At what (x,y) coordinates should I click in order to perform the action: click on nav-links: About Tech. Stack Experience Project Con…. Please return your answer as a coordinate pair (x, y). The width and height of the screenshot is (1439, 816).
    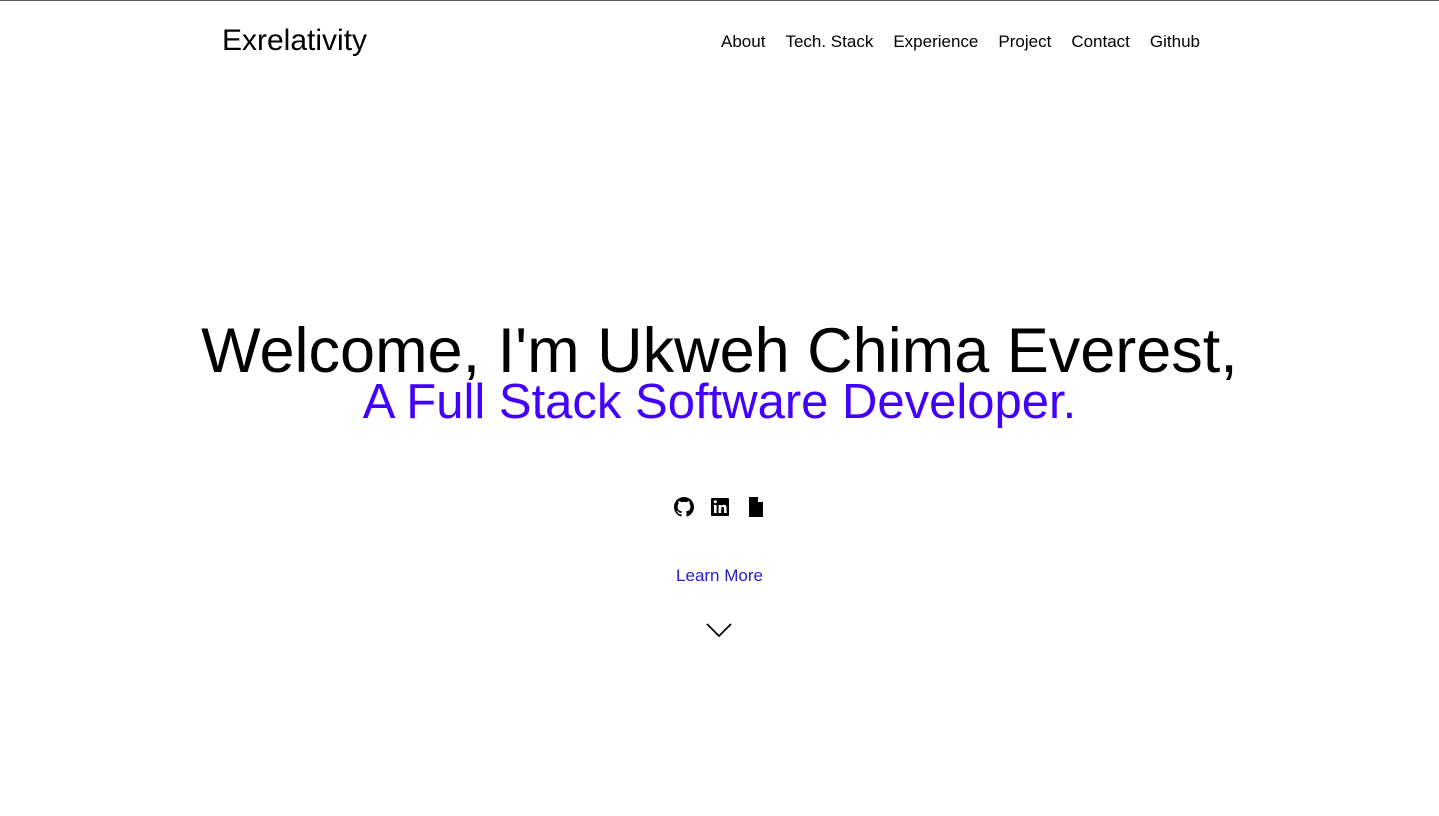
    Looking at the image, I should click on (960, 42).